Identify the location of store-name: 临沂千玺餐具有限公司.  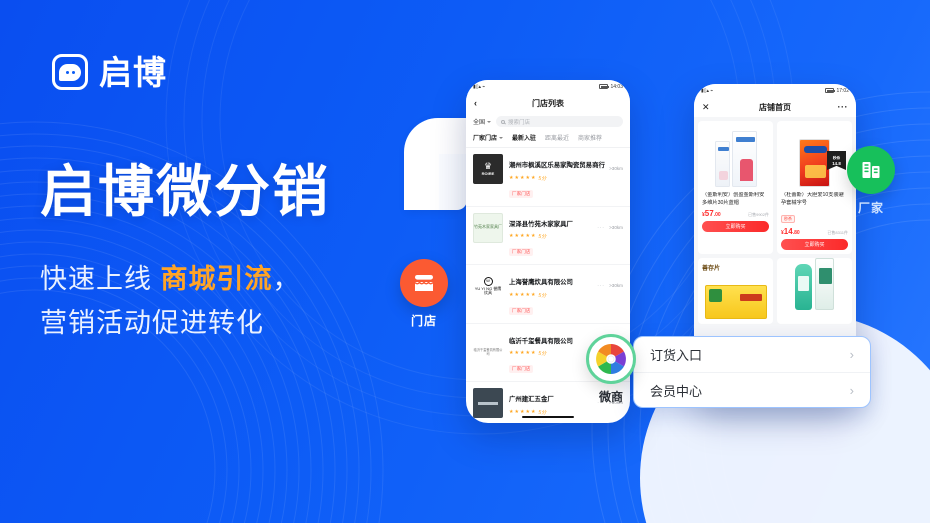
(541, 341).